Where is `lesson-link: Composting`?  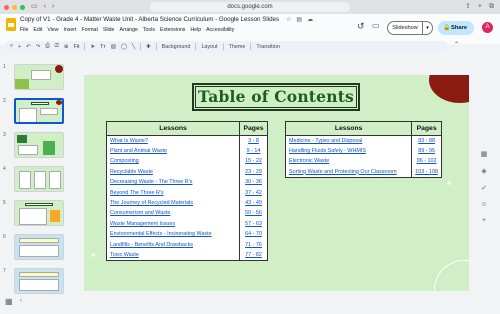
lesson-link: Composting is located at coordinates (124, 161).